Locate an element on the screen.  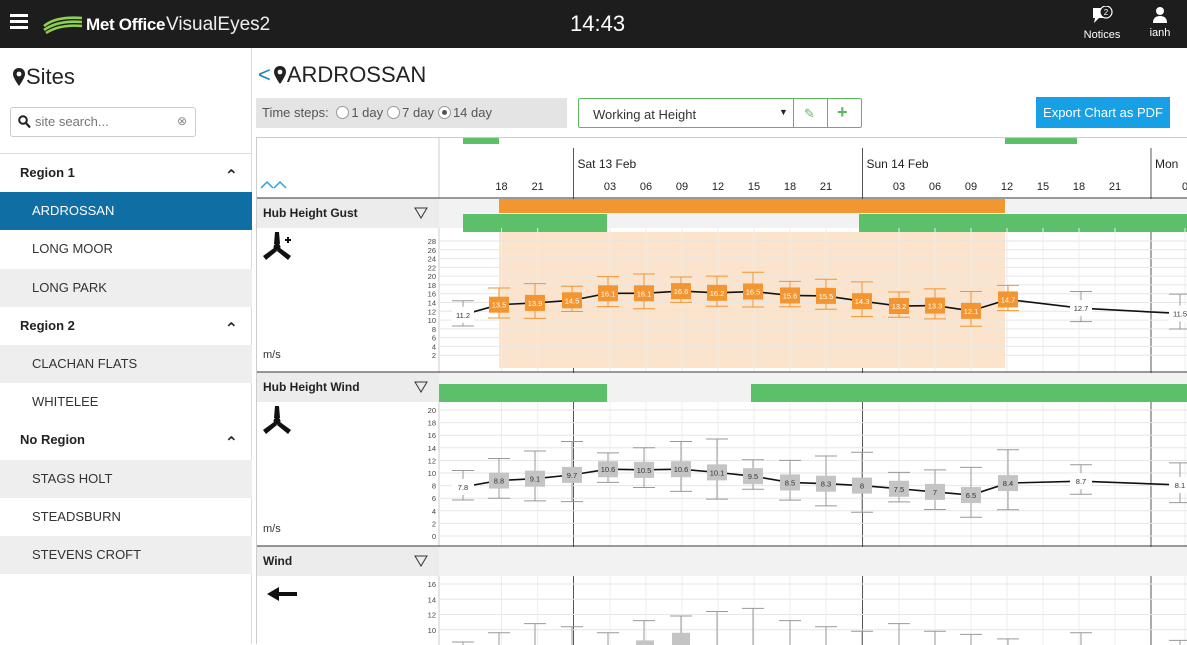
back-icon: < is located at coordinates (264, 74).